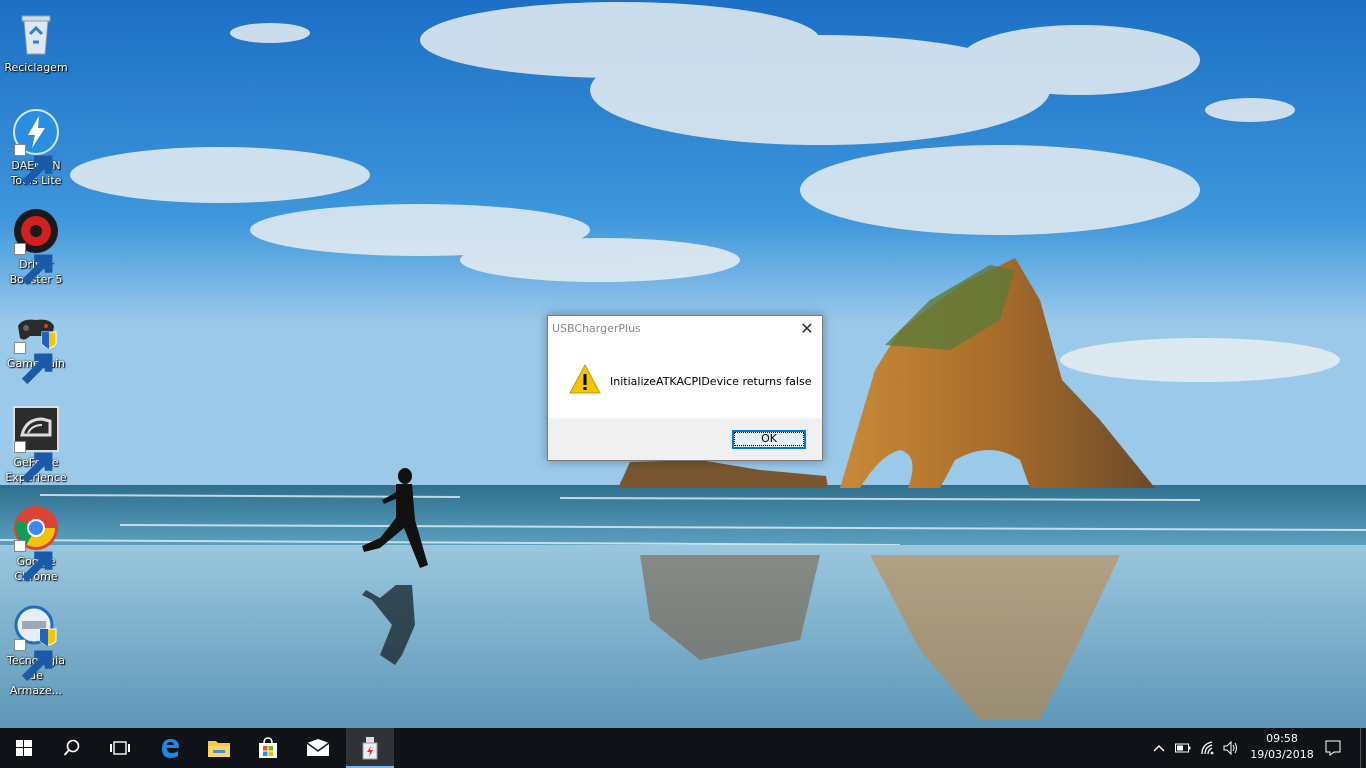 Image resolution: width=1366 pixels, height=768 pixels. What do you see at coordinates (585, 378) in the screenshot?
I see `warning-icon` at bounding box center [585, 378].